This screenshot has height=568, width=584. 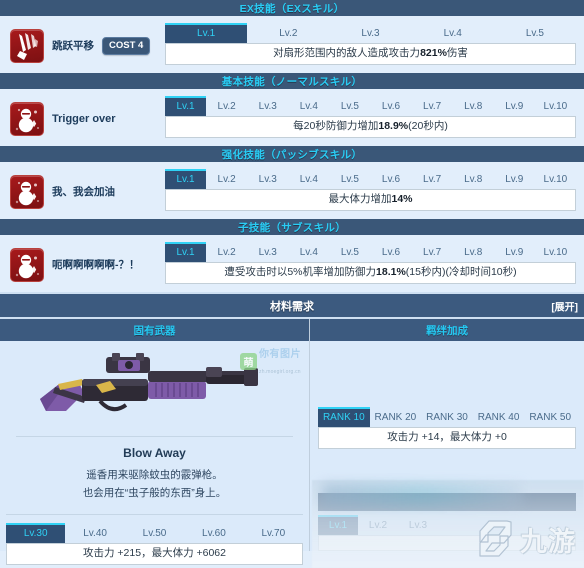 I want to click on weapon-divider, so click(x=154, y=436).